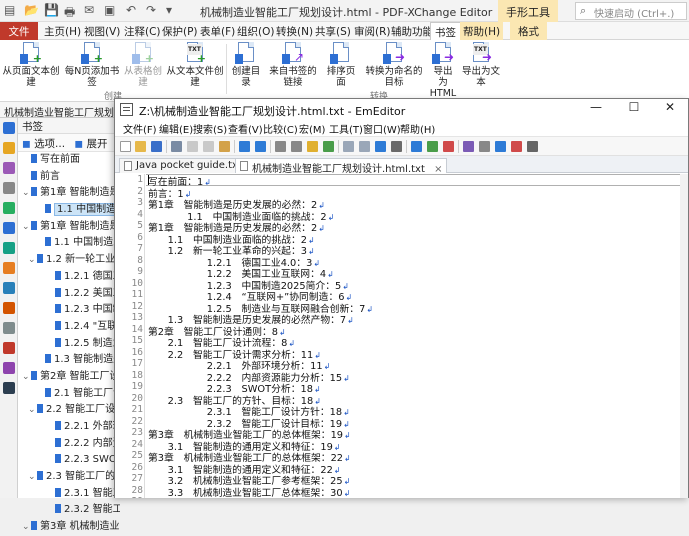 This screenshot has width=689, height=536. I want to click on macro-run-icon, so click(448, 146).